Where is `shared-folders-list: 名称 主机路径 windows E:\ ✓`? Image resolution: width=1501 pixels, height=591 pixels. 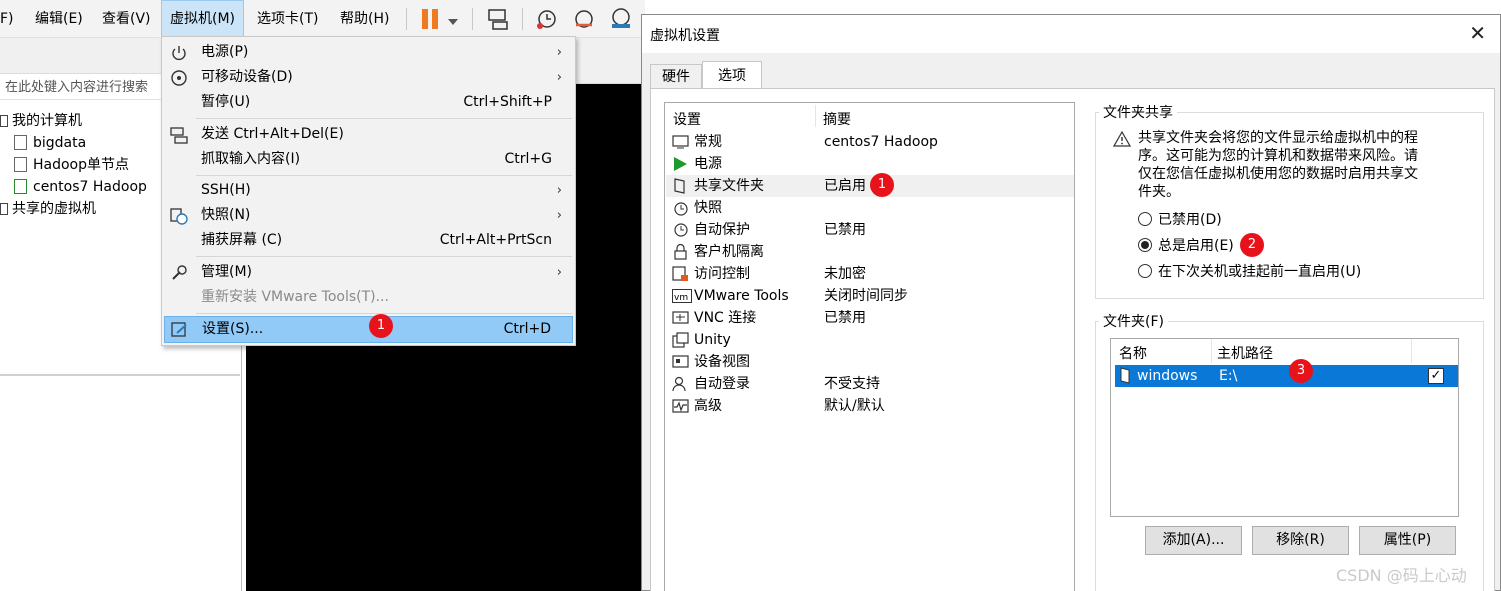 shared-folders-list: 名称 主机路径 windows E:\ ✓ is located at coordinates (1284, 427).